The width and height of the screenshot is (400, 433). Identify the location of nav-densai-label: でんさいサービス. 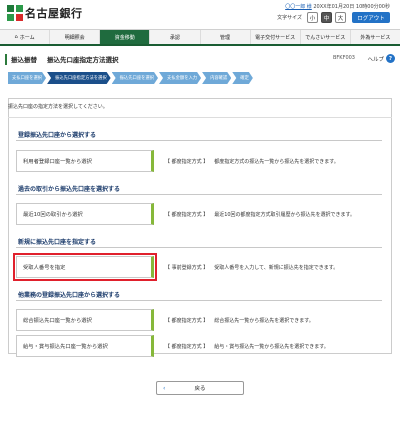
(325, 37).